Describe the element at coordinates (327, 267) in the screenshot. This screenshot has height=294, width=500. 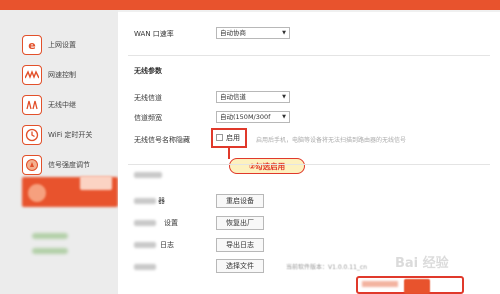
I see `software-version: 当前软件版本：V1.0.0.11_cn` at that location.